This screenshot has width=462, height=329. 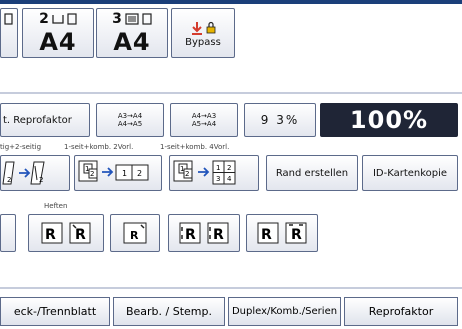 I want to click on id-kartenkopie-button: ID-Kartenkopie, so click(x=410, y=173).